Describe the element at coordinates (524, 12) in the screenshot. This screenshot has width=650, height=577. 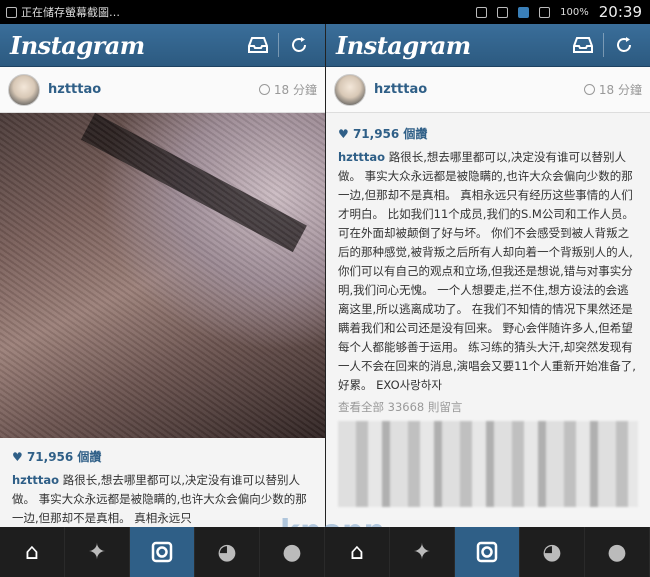
I see `facebook-icon` at that location.